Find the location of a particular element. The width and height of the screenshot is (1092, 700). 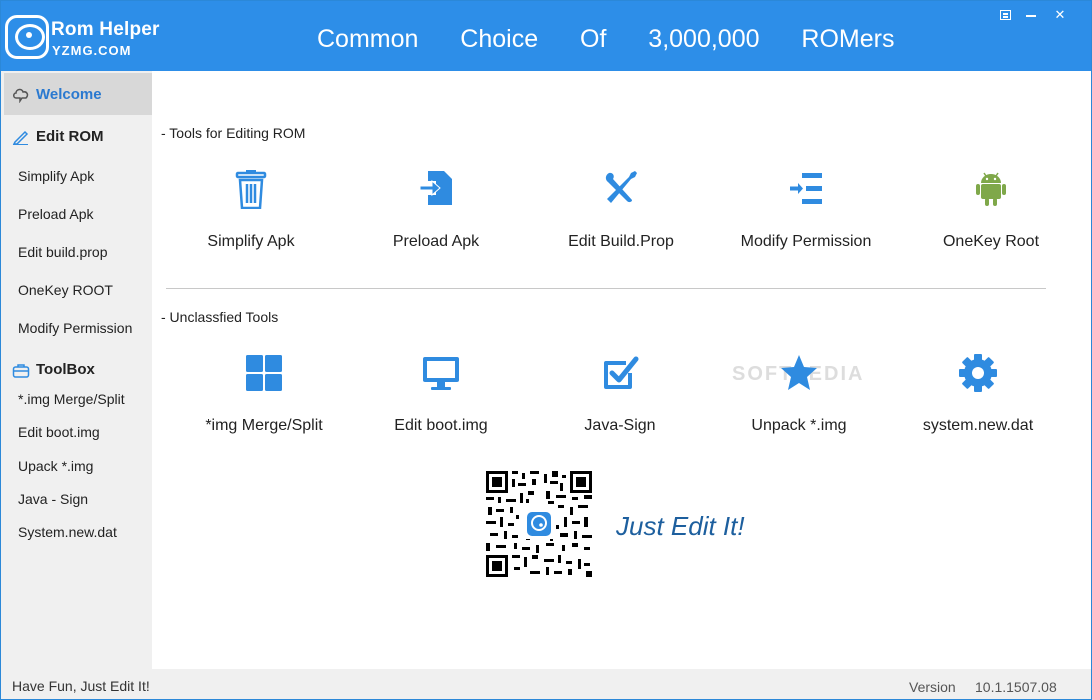

minimize-button is located at coordinates (1031, 15).